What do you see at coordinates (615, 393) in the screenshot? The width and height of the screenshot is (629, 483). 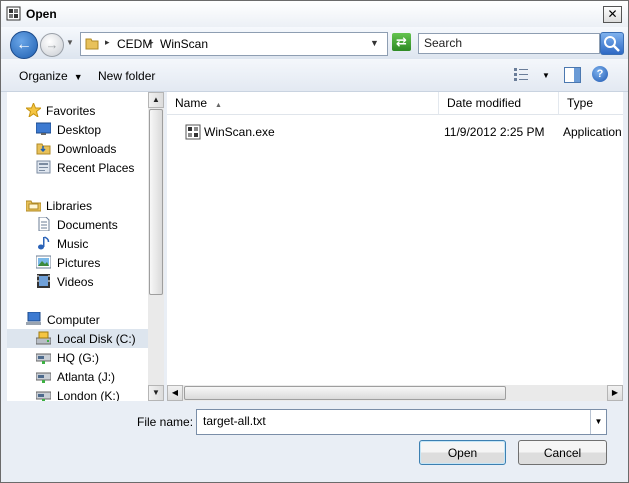 I see `scroll-right-icon: ▶` at bounding box center [615, 393].